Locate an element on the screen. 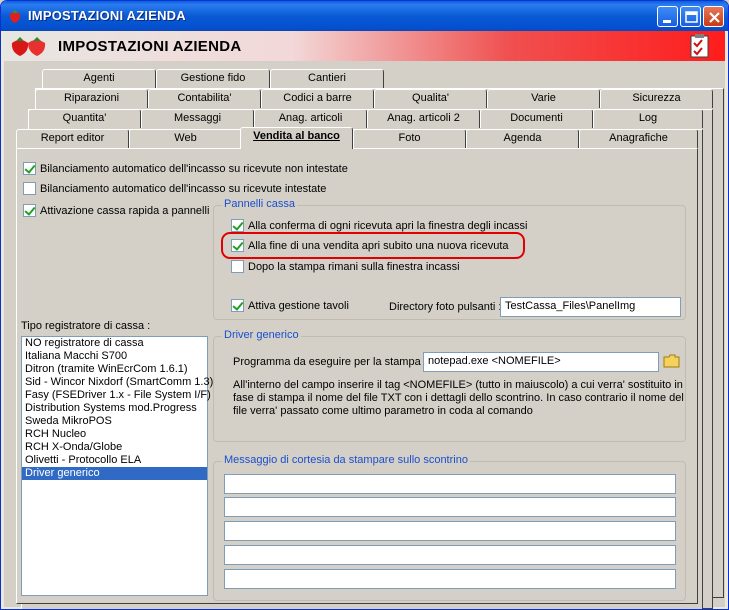 The image size is (729, 610). tab-foto: Foto is located at coordinates (409, 138).